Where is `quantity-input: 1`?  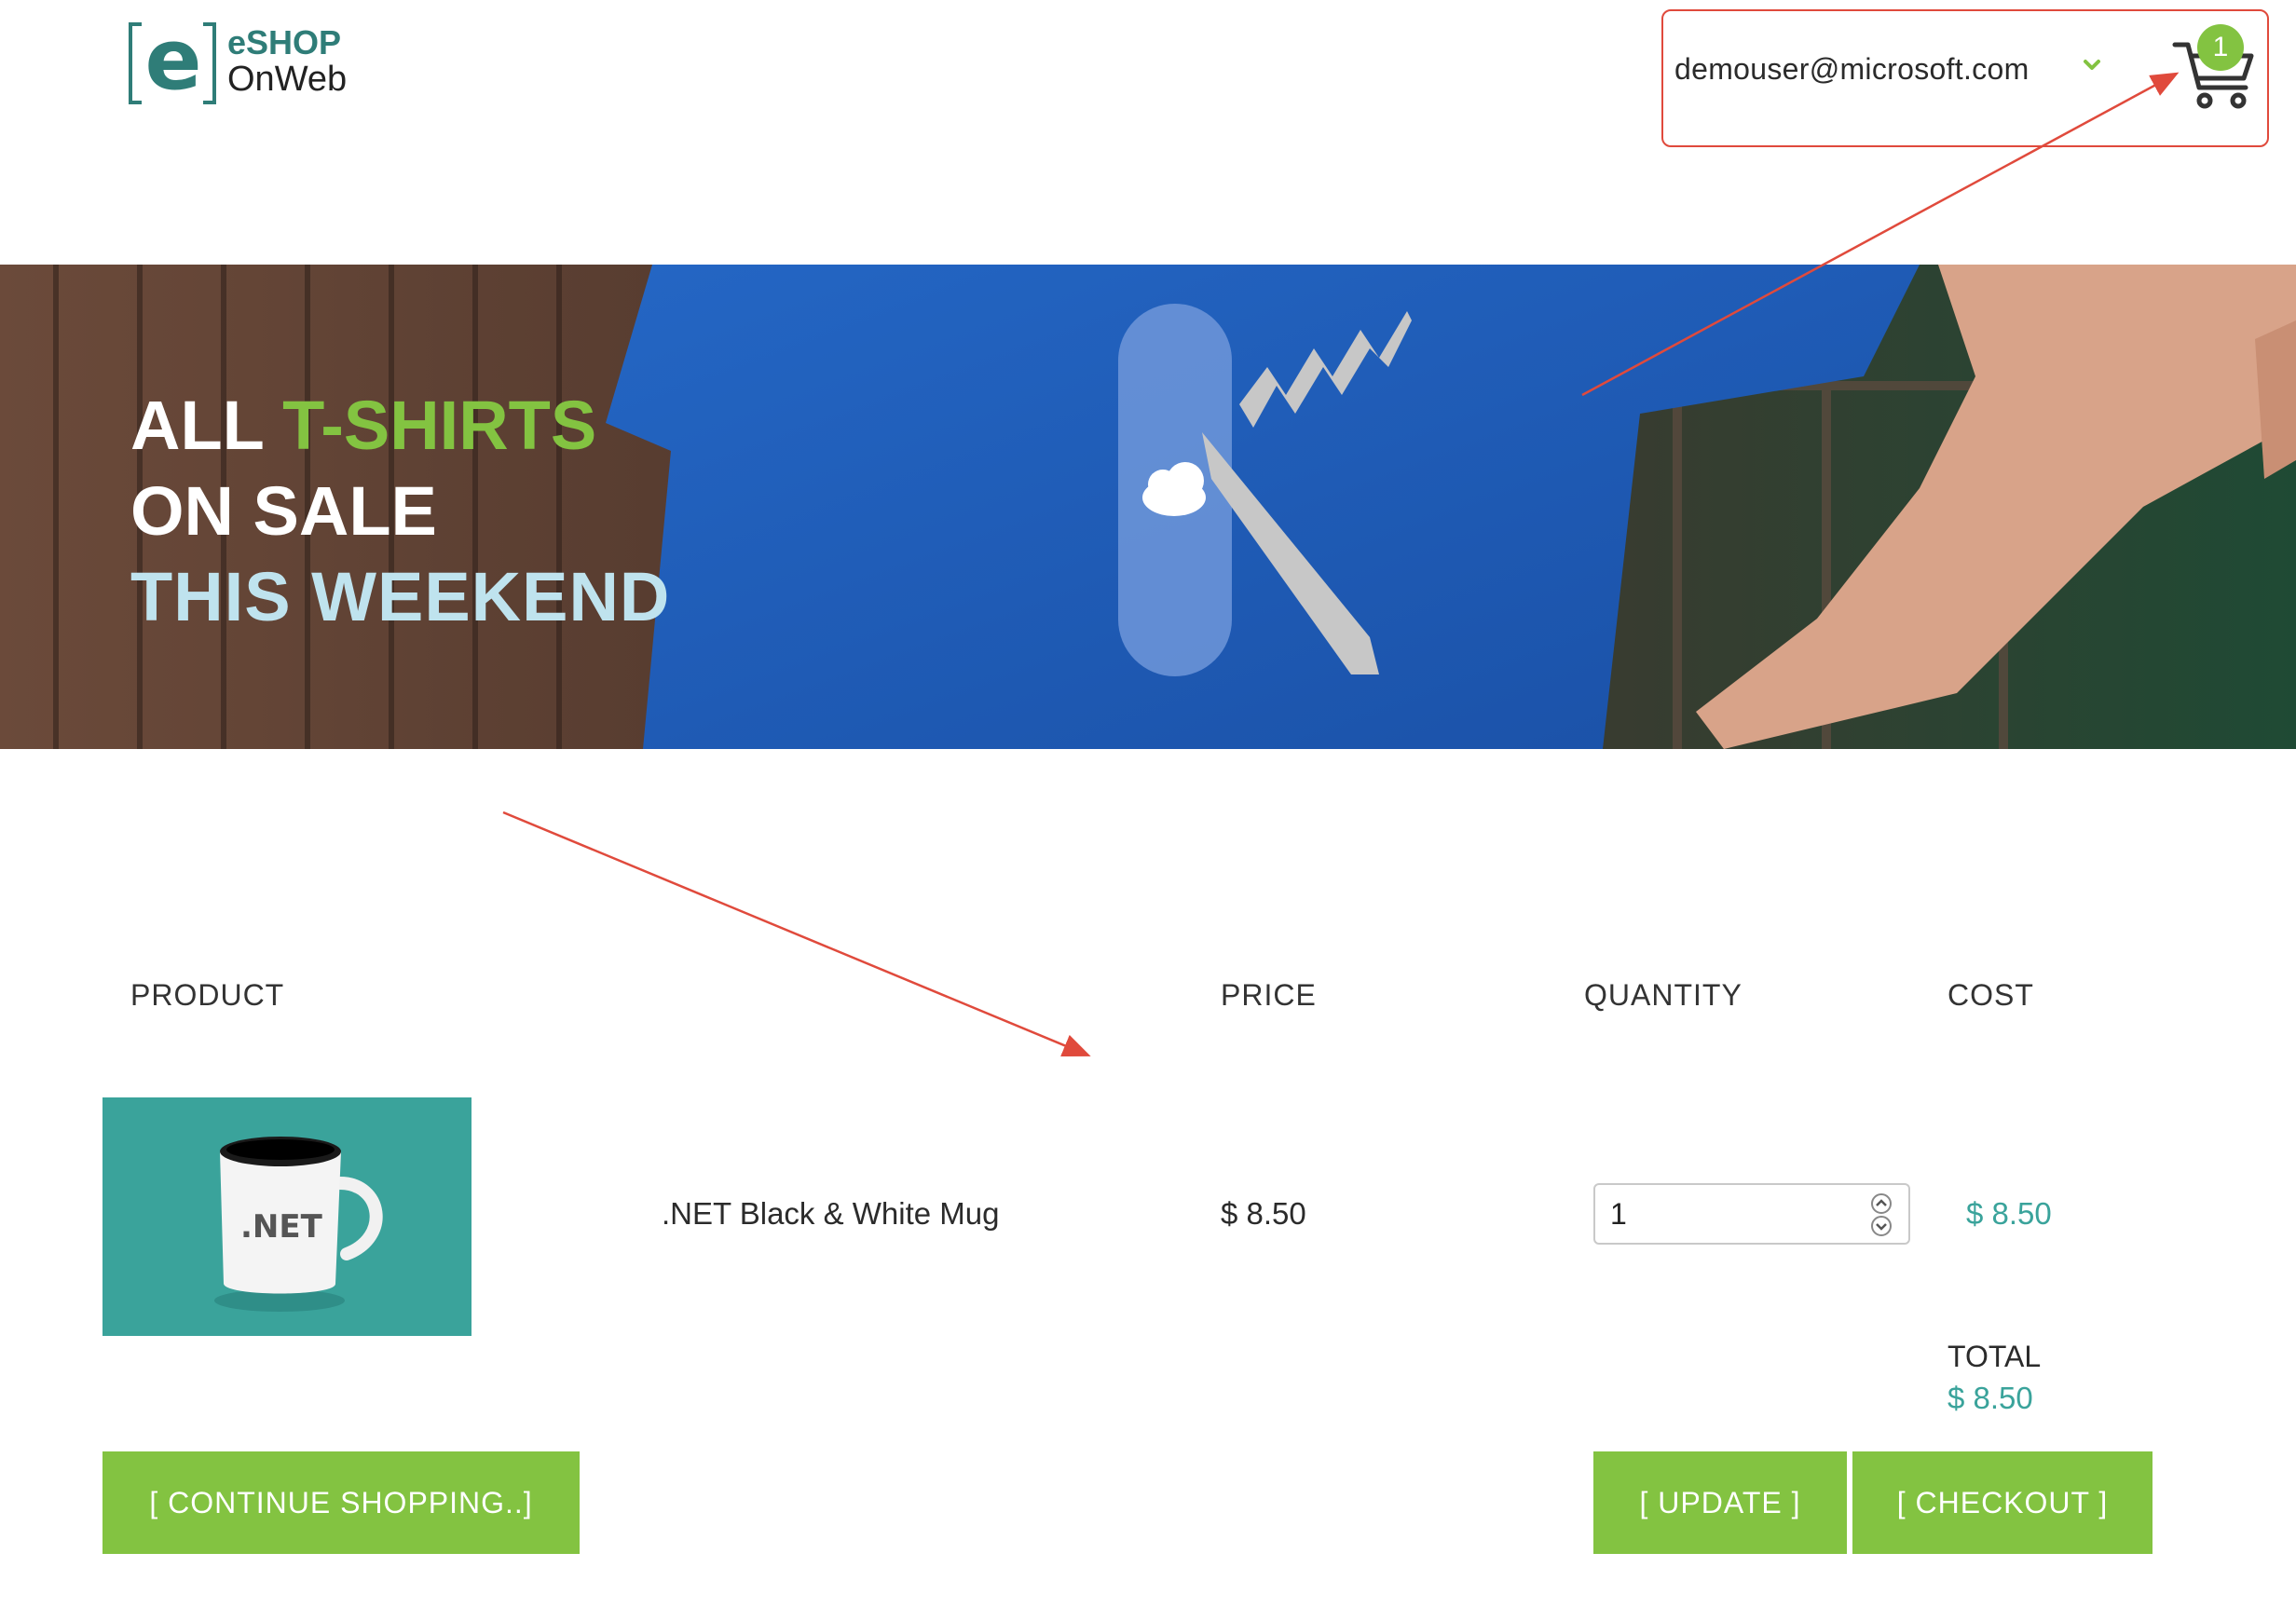
quantity-input: 1 is located at coordinates (1751, 1214).